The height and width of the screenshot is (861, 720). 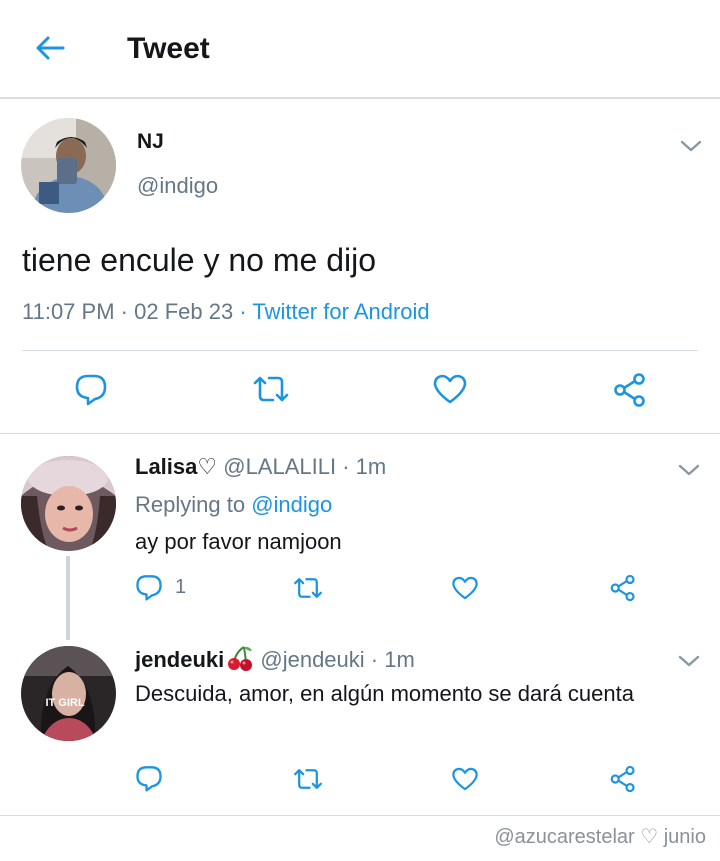 I want to click on author-name: NJ, so click(x=150, y=142).